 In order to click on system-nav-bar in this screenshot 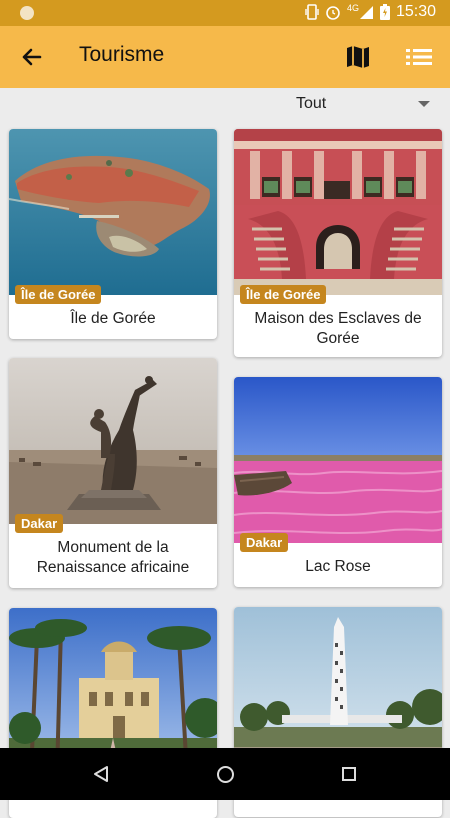, I will do `click(225, 774)`.